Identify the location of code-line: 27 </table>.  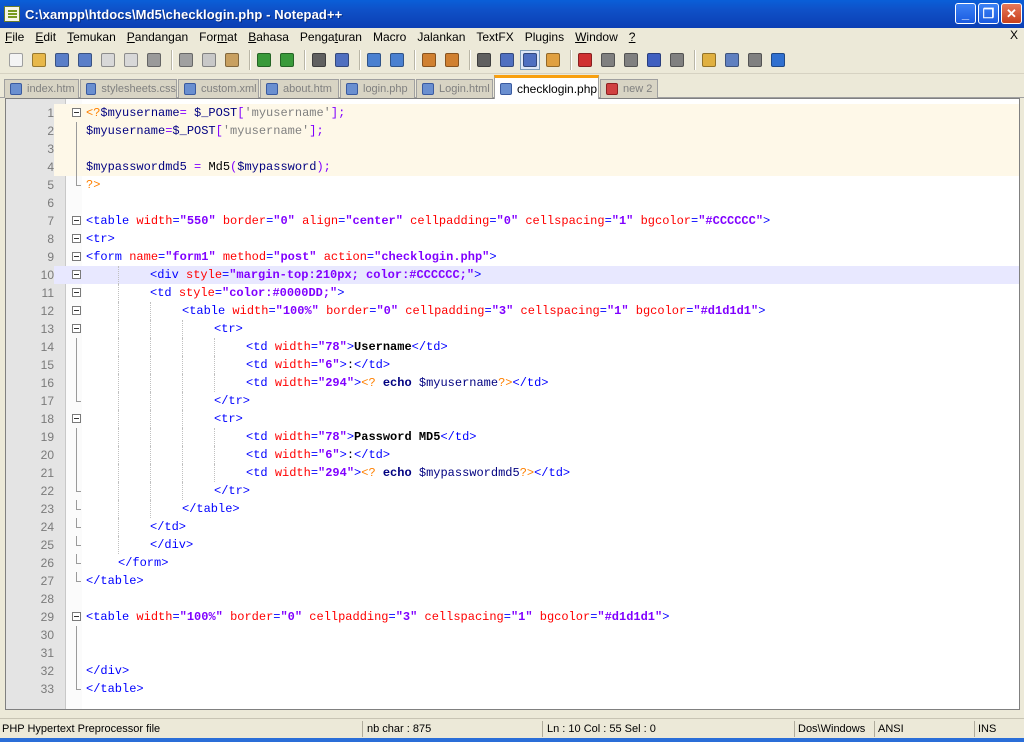
(512, 581).